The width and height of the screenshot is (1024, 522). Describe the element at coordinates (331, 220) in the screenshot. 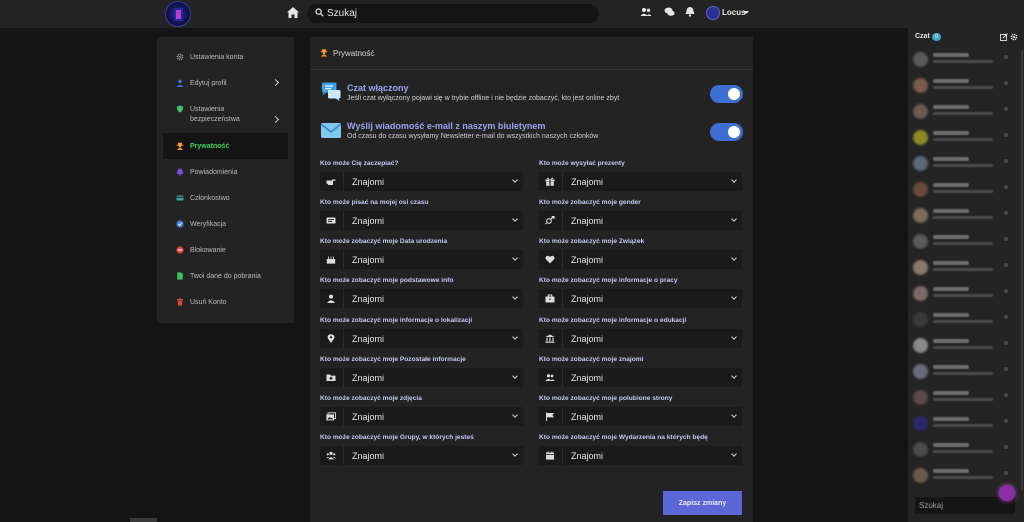

I see `id-card-icon` at that location.